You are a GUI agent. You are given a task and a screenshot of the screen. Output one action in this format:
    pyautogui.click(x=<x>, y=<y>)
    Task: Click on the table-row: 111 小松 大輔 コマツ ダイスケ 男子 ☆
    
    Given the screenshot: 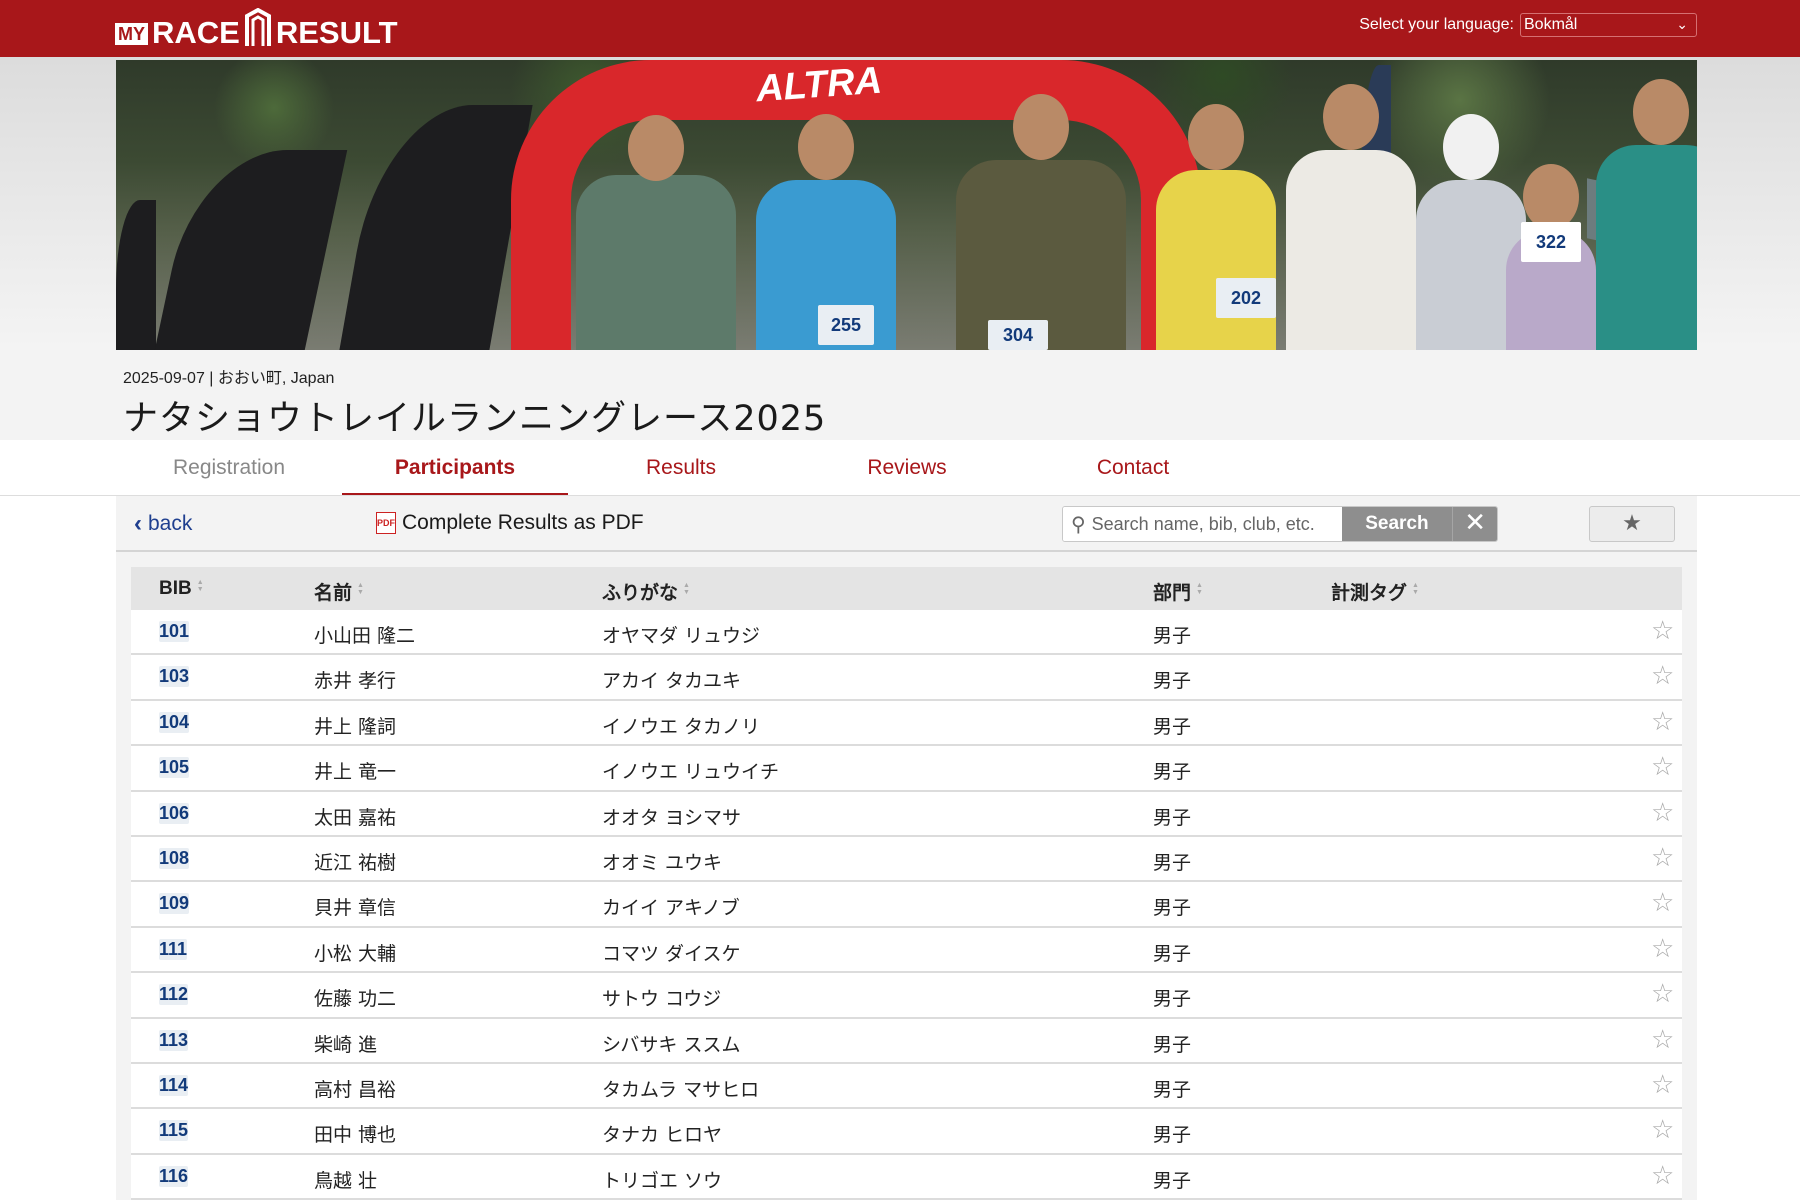 What is the action you would take?
    pyautogui.click(x=906, y=950)
    